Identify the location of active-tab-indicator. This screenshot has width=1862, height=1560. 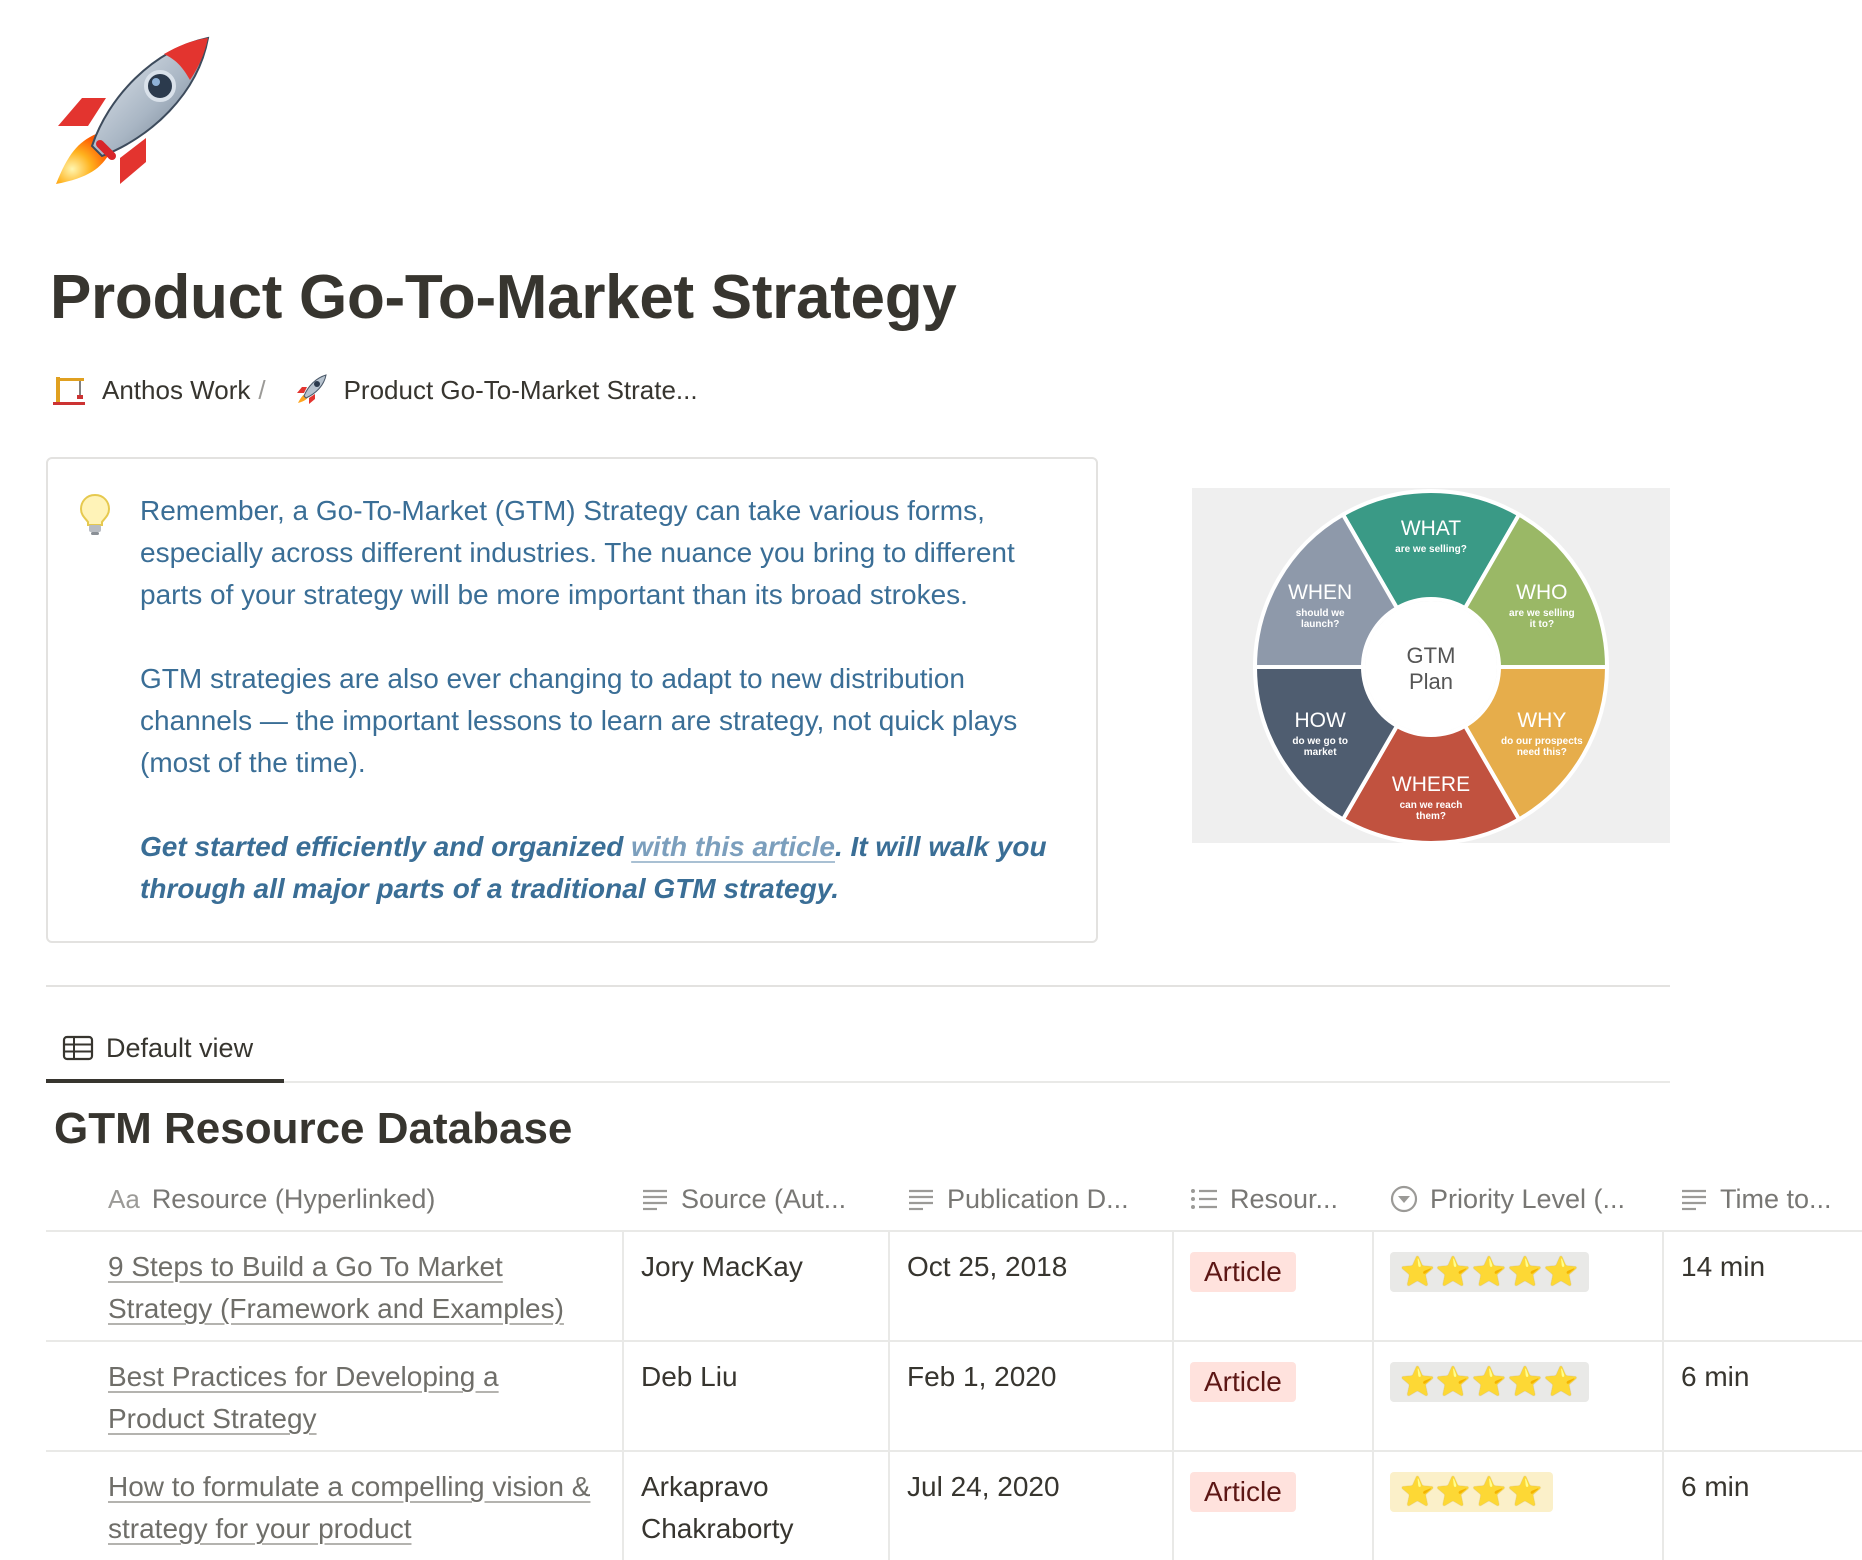
(165, 1081).